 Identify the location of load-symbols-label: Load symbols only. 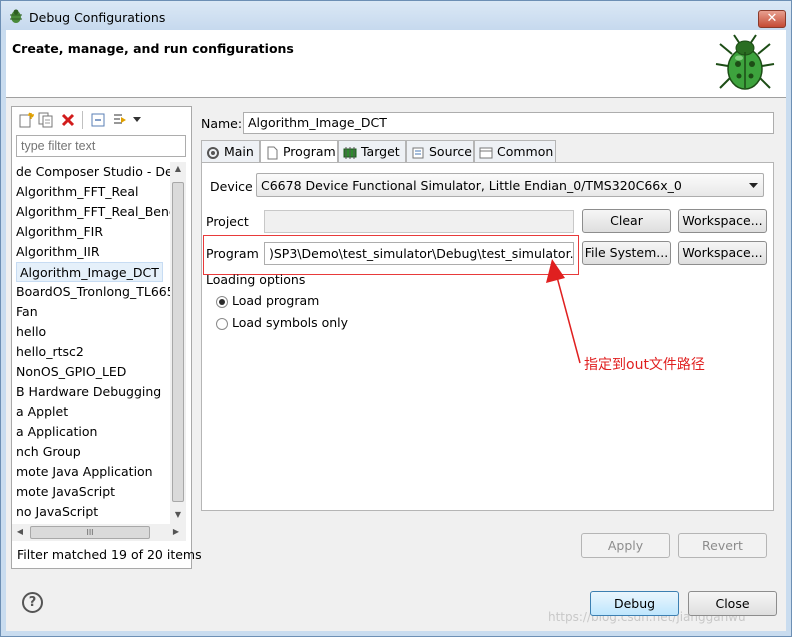
(290, 322).